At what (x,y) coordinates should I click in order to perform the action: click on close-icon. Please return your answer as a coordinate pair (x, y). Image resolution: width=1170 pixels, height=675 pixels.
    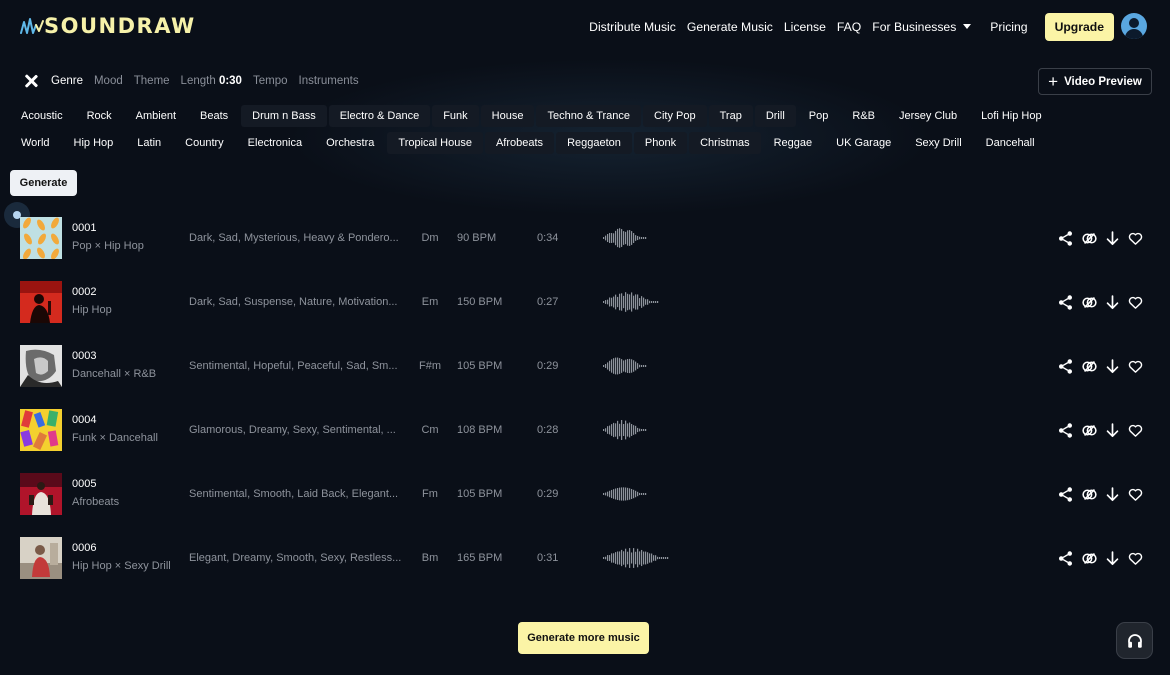
    Looking at the image, I should click on (31, 81).